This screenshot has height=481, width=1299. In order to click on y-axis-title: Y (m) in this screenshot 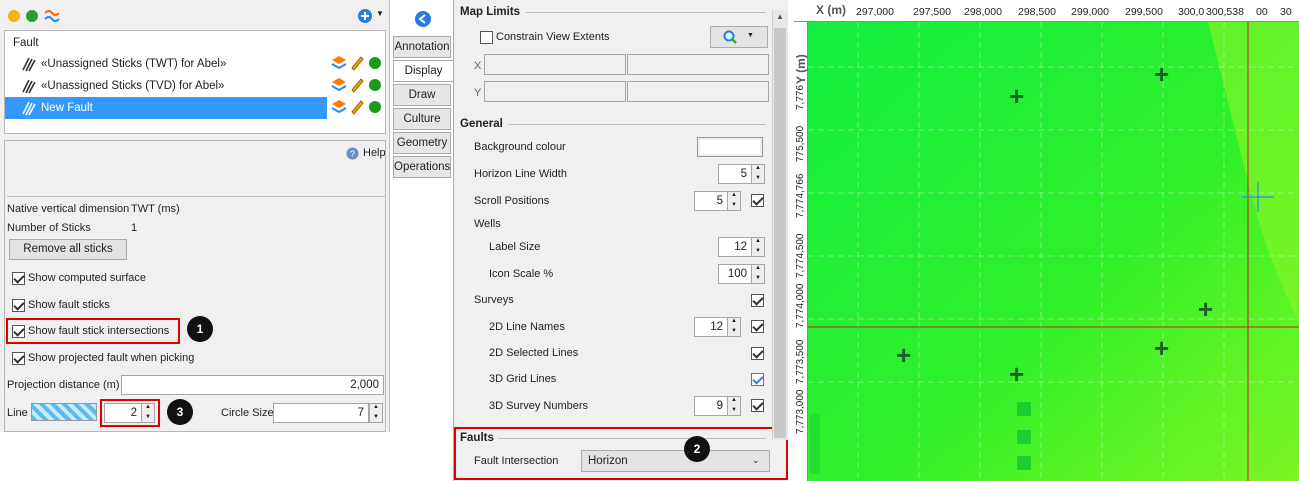, I will do `click(801, 69)`.